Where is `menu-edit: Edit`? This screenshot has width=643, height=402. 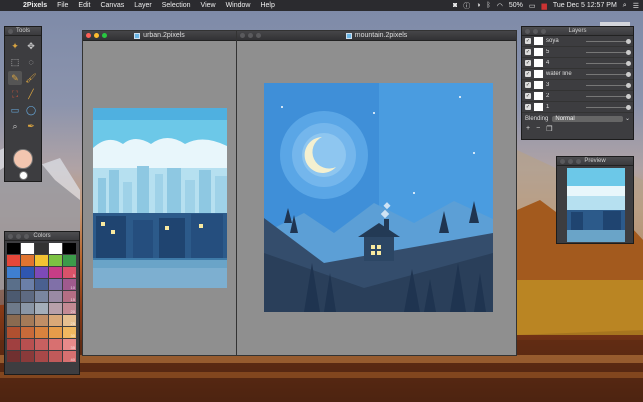 menu-edit: Edit is located at coordinates (84, 5).